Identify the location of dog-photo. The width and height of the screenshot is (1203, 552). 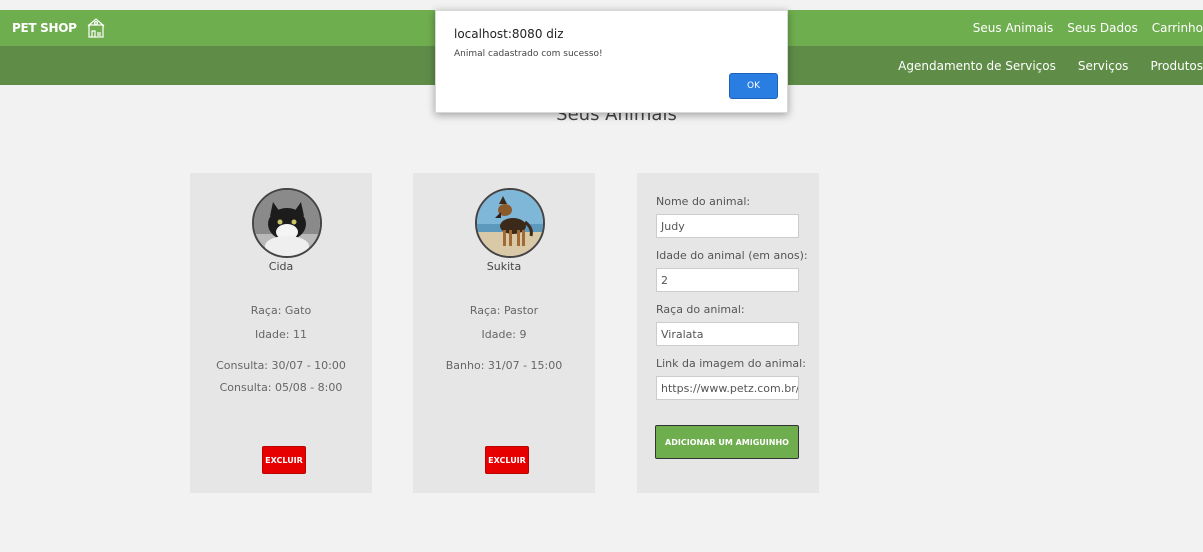
(510, 223).